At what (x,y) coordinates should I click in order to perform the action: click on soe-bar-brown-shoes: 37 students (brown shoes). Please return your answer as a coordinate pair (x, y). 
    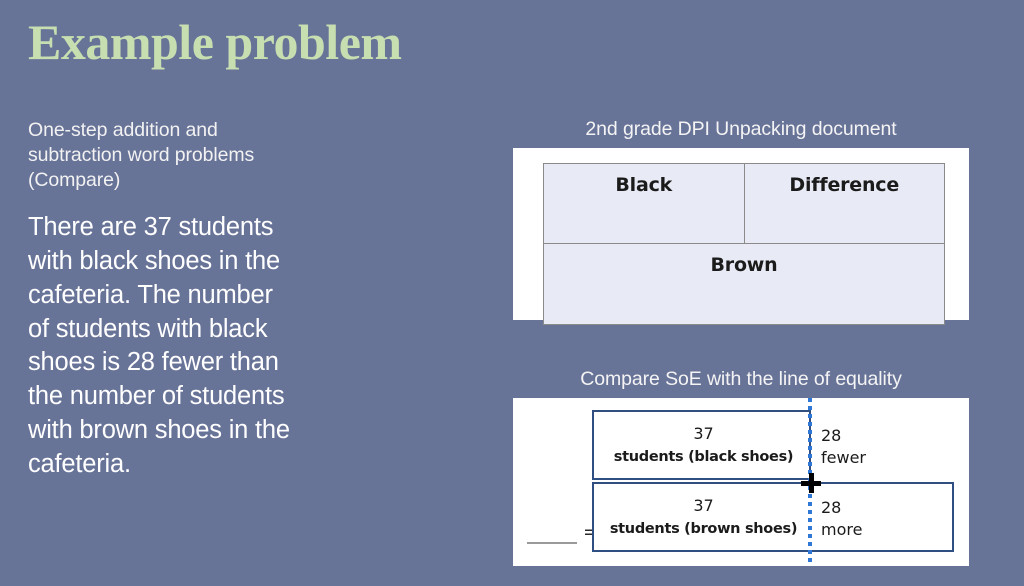
    Looking at the image, I should click on (773, 517).